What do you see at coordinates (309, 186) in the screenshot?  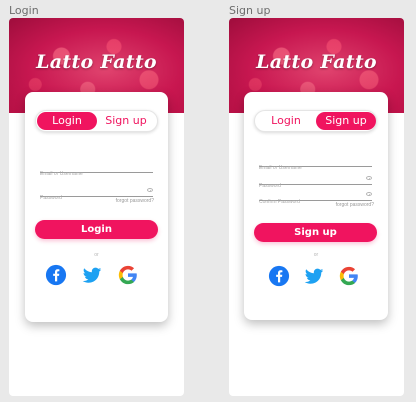 I see `password-input` at bounding box center [309, 186].